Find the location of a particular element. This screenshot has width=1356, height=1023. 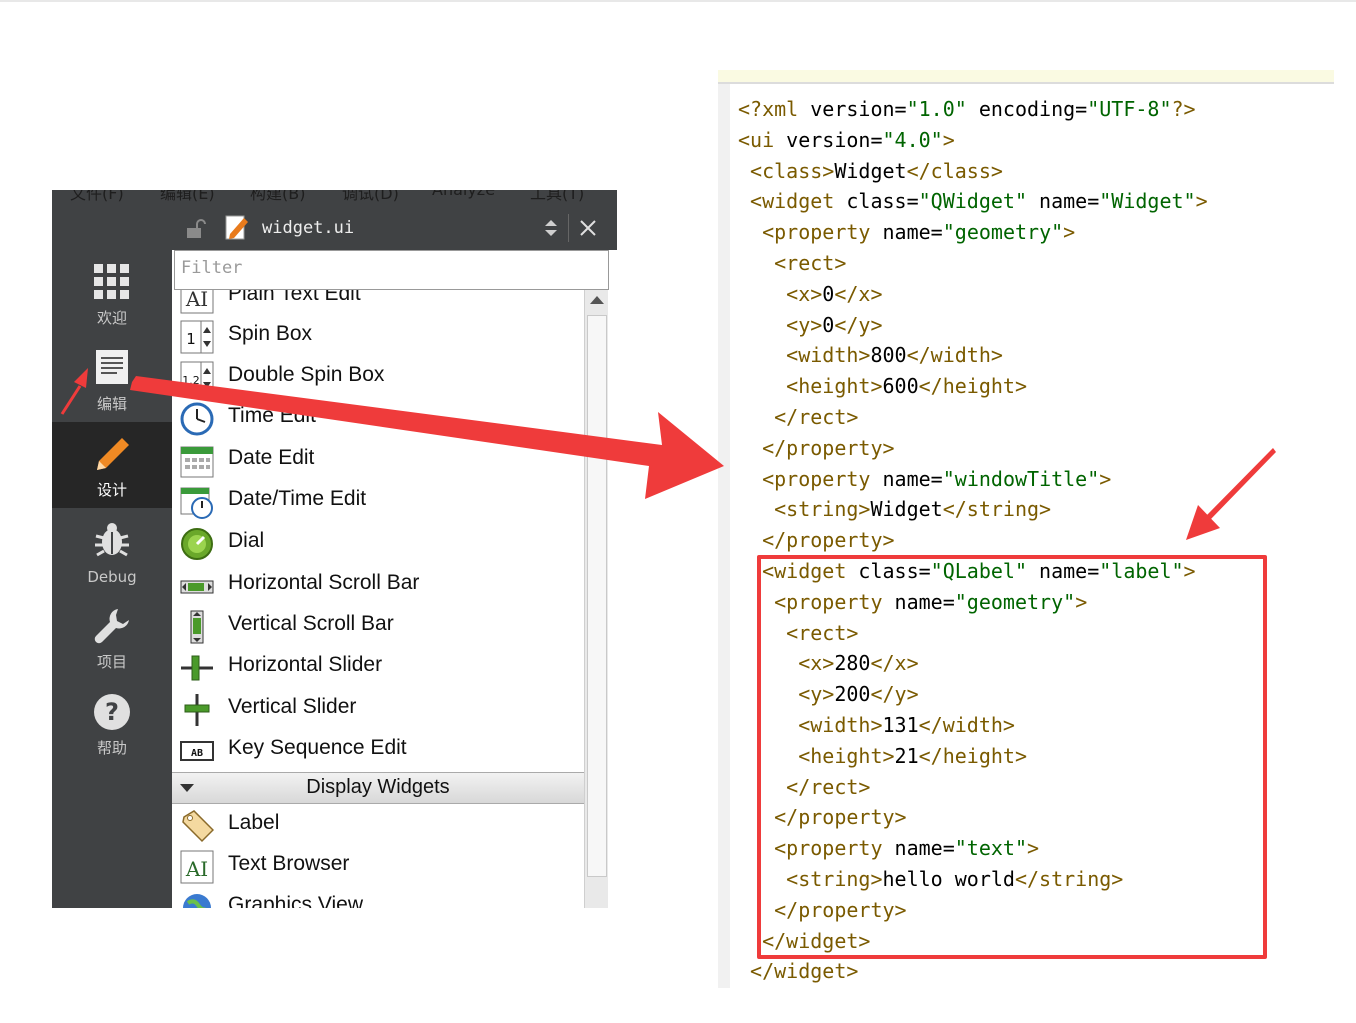

red-arrow-to-label is located at coordinates (1231, 494).